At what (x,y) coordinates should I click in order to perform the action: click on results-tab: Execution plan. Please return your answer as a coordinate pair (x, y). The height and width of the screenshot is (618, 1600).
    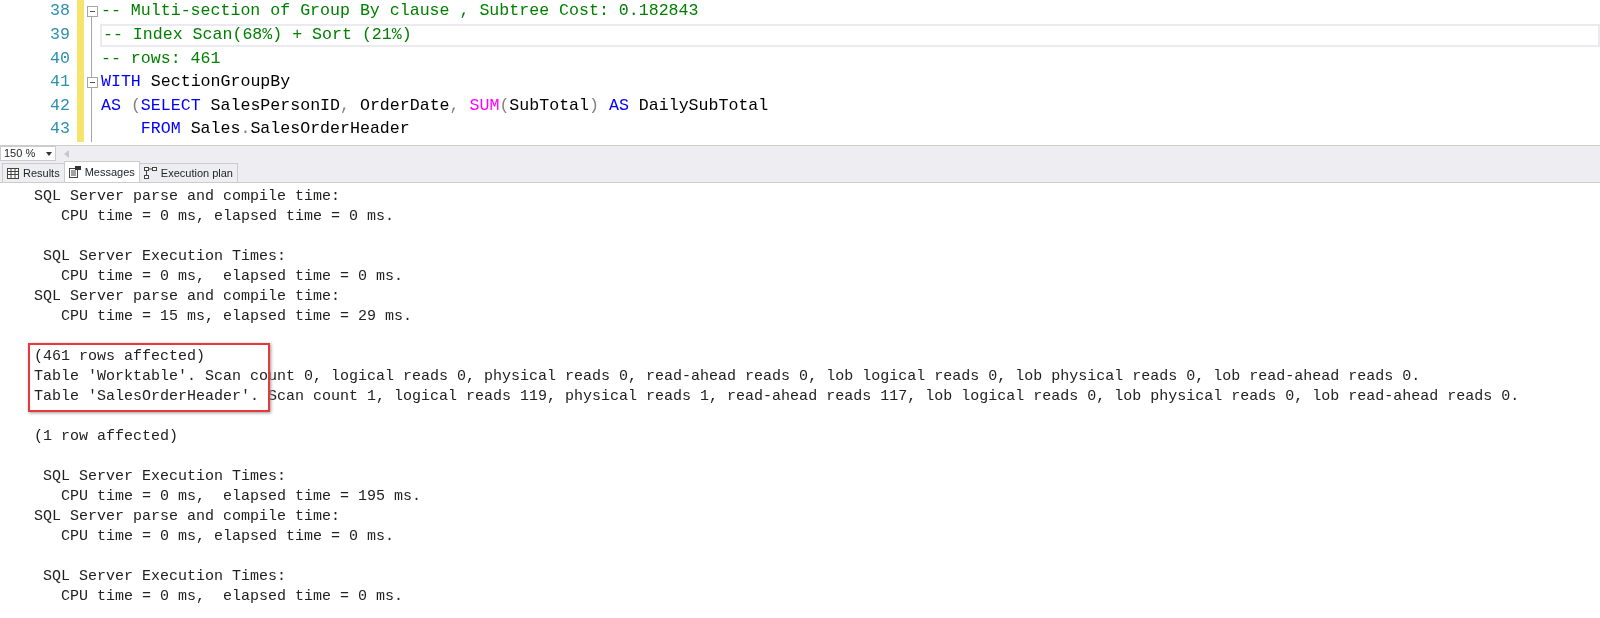
    Looking at the image, I should click on (188, 172).